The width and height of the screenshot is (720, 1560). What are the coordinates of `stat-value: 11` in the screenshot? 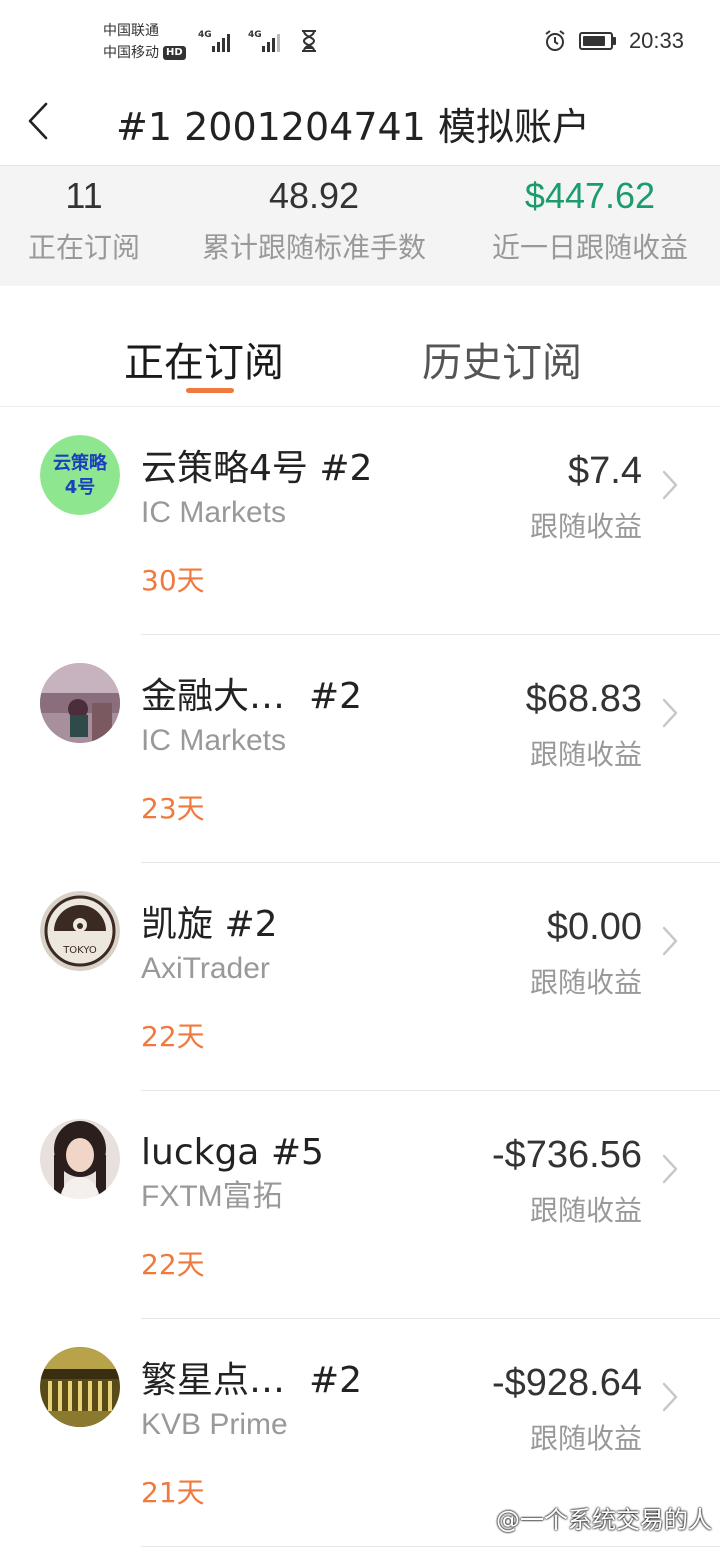 It's located at (84, 195).